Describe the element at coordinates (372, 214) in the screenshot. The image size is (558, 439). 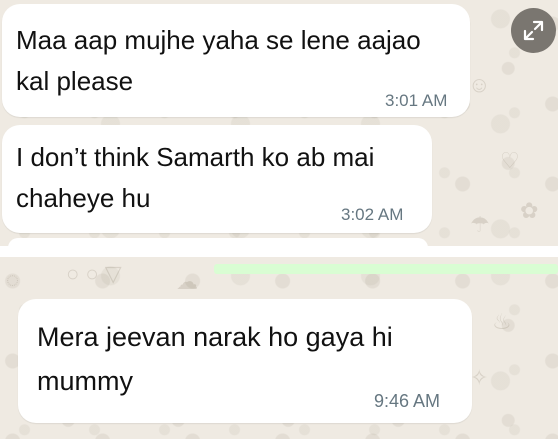
I see `message-timestamp: 3:02 AM` at that location.